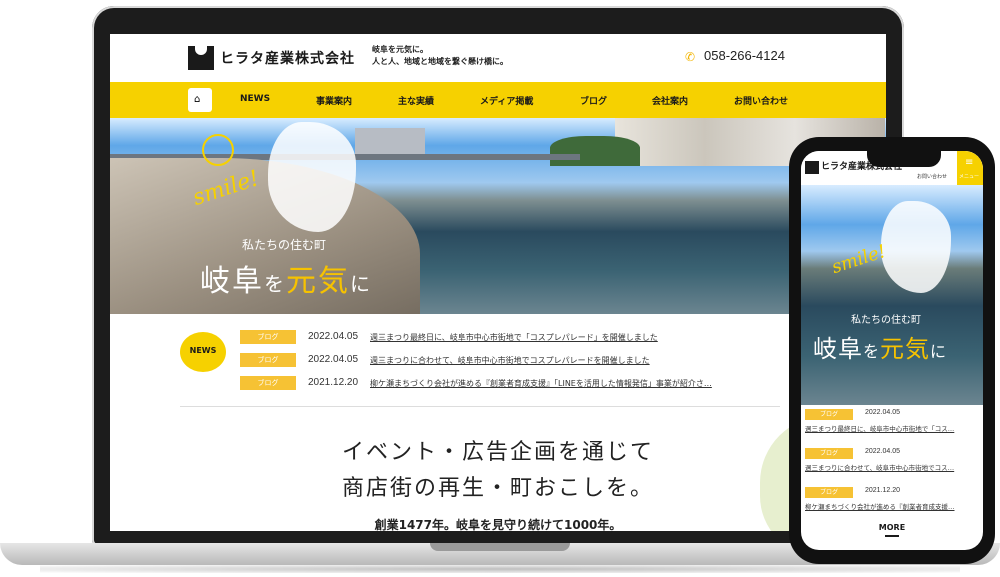 This screenshot has height=577, width=1000. I want to click on gifu-map-silhouette, so click(312, 177).